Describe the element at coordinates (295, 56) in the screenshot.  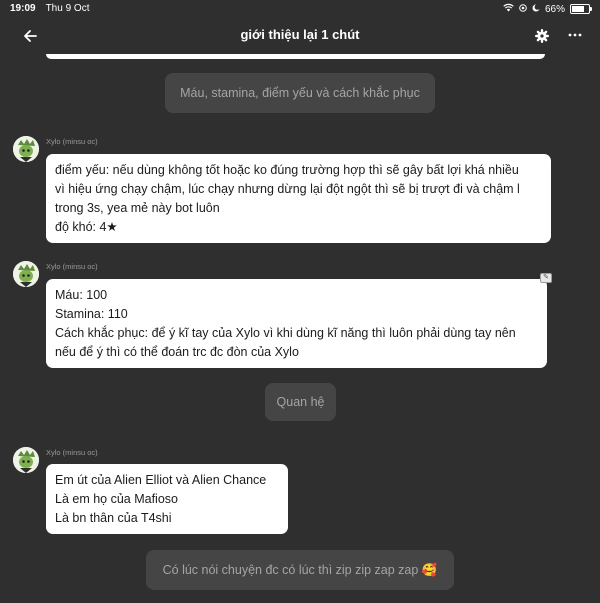
I see `previous-message-bubble` at that location.